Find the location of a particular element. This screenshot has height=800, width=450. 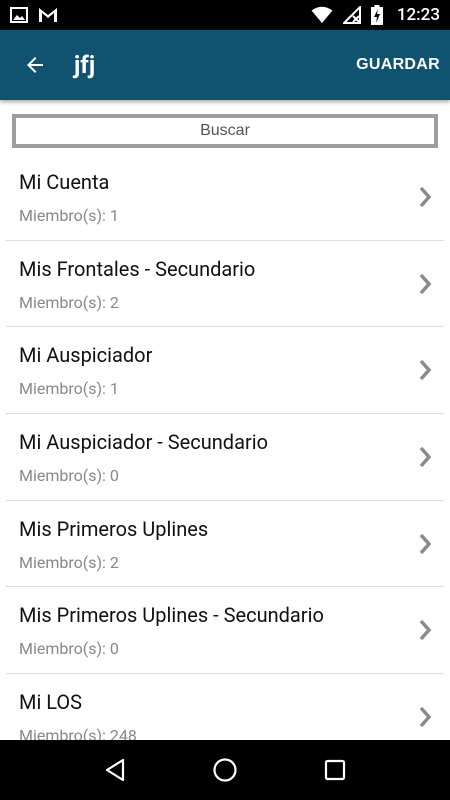

search-box is located at coordinates (225, 131).